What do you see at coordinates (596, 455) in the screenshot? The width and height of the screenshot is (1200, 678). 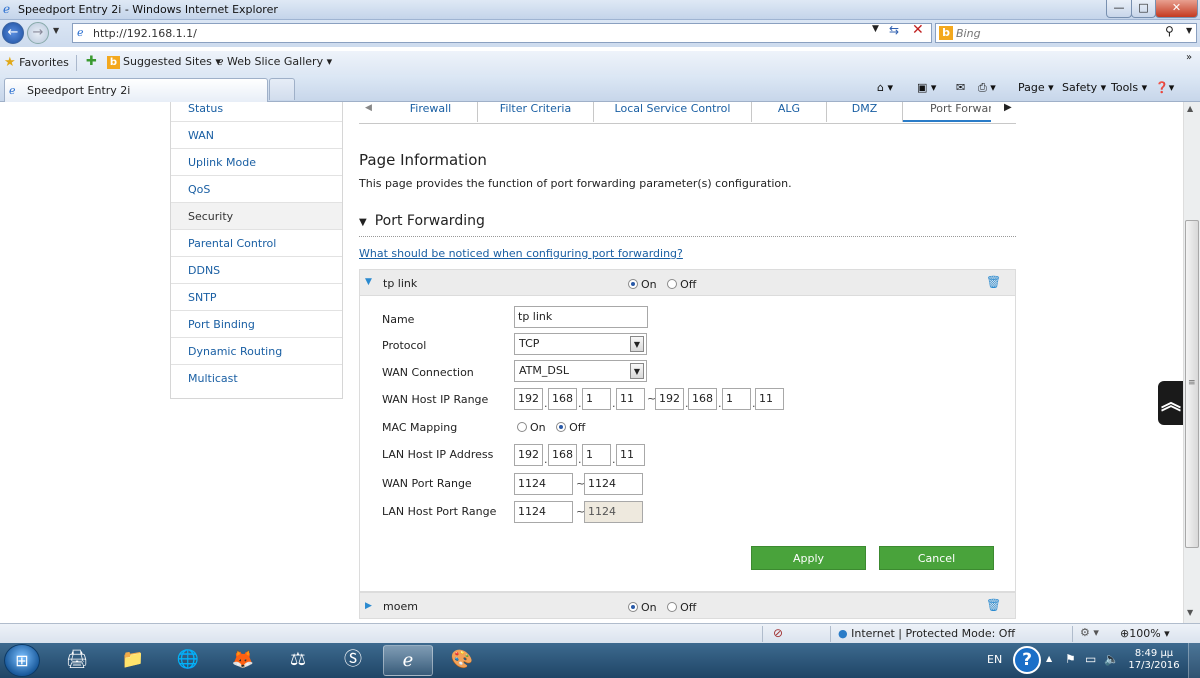 I see `lan-ip-octet-3: 1` at bounding box center [596, 455].